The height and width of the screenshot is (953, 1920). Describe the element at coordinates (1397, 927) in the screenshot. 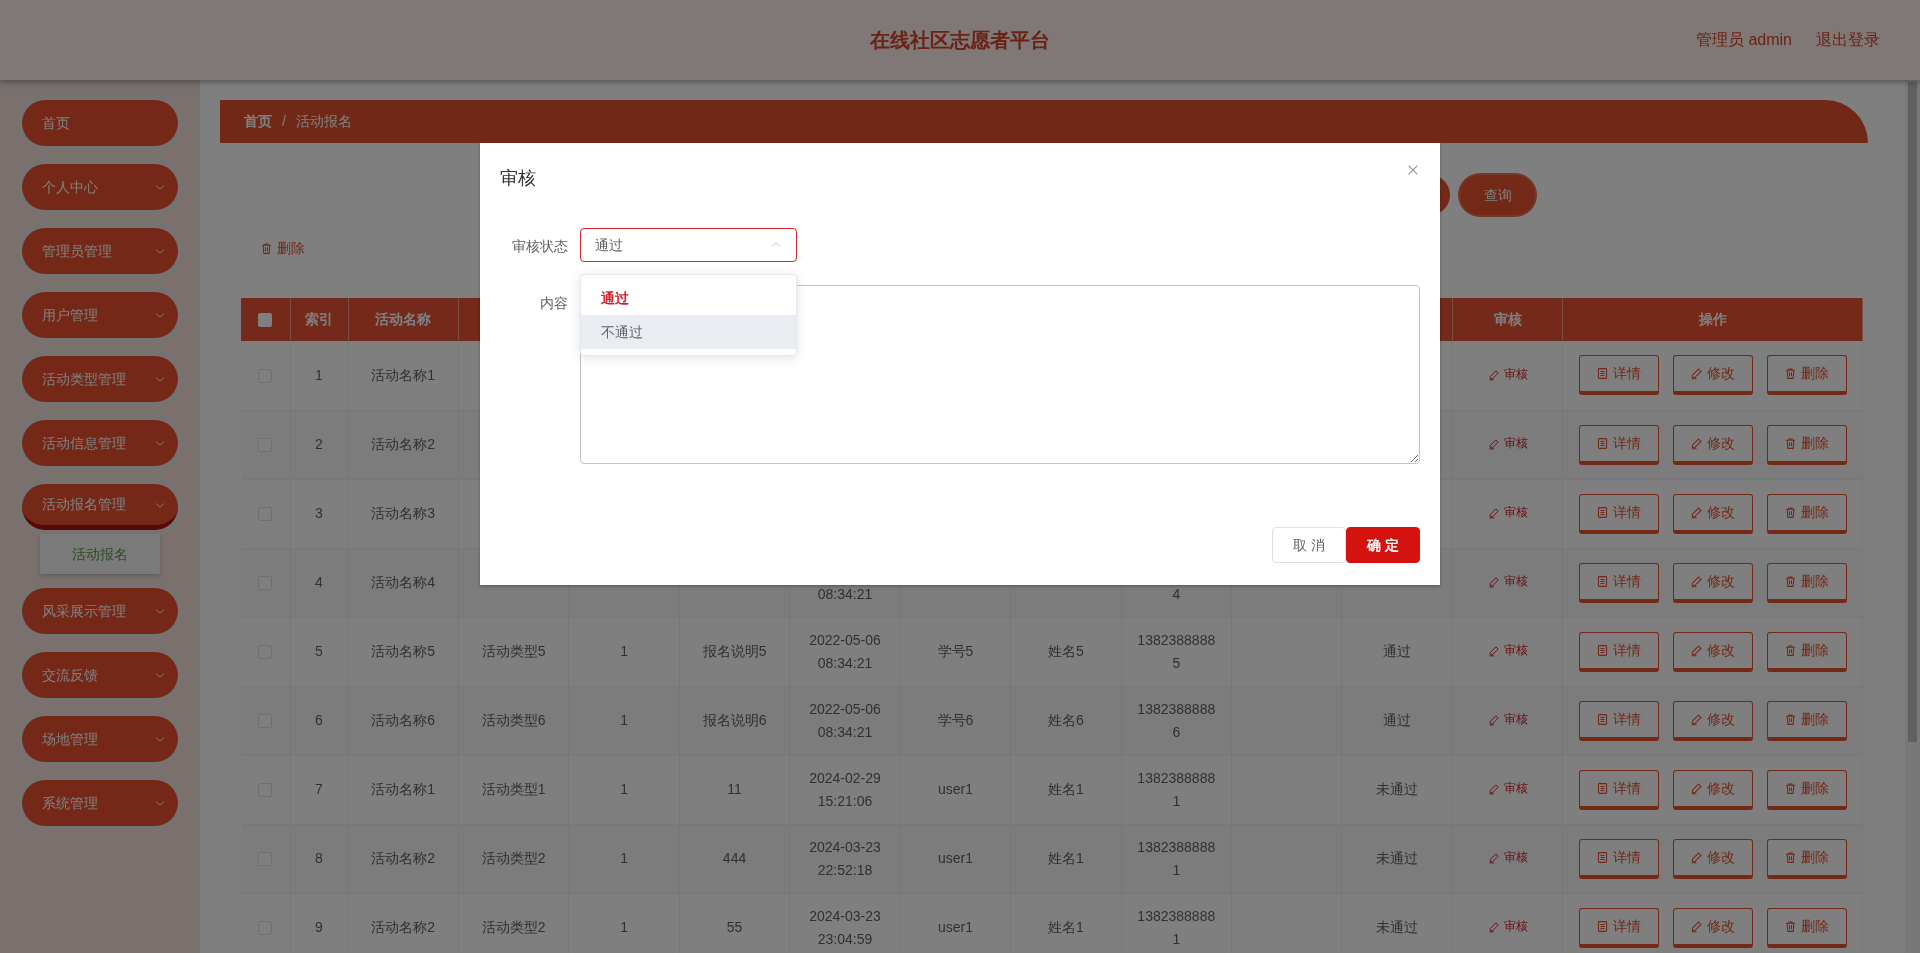

I see `table-cell-text: 未通过` at that location.